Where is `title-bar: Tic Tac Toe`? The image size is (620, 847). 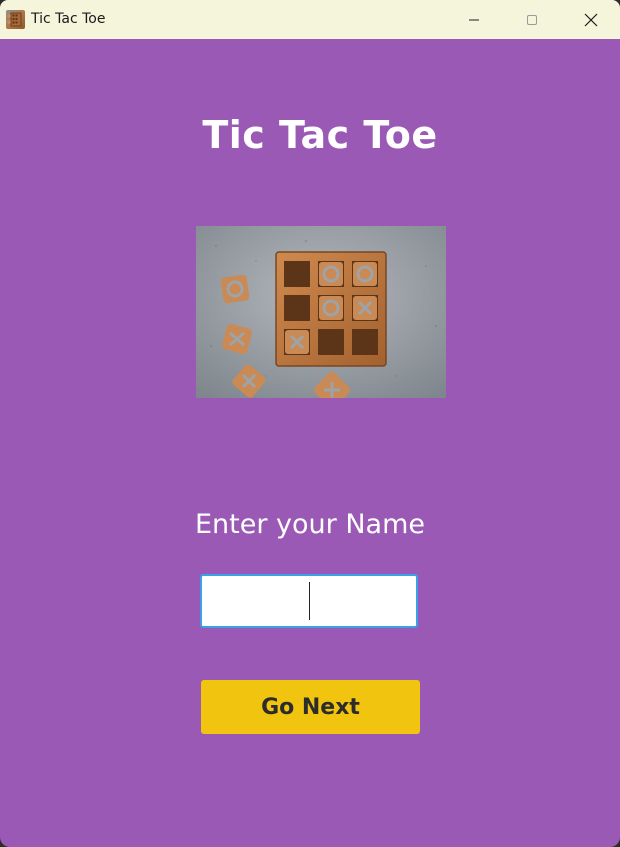
title-bar: Tic Tac Toe is located at coordinates (310, 19).